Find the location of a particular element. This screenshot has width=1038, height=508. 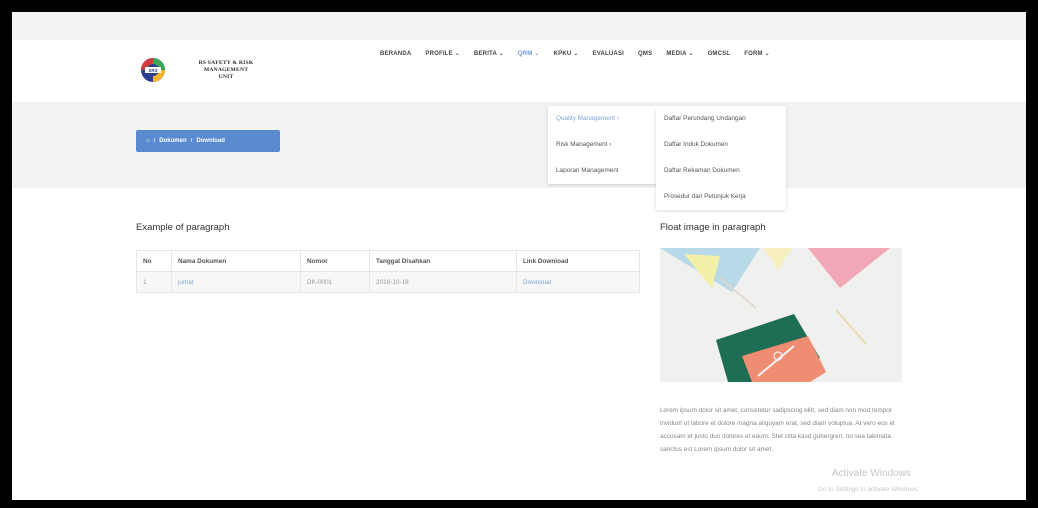

logo-icon: SRS is located at coordinates (153, 70).